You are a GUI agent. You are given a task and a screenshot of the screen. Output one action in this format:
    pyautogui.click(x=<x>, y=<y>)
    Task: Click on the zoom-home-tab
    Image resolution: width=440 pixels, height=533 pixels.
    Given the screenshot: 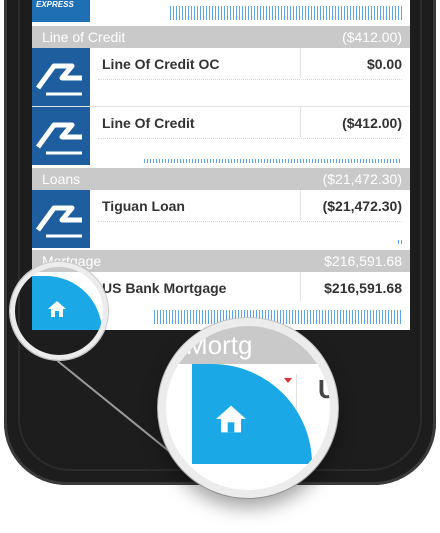 What is the action you would take?
    pyautogui.click(x=252, y=414)
    